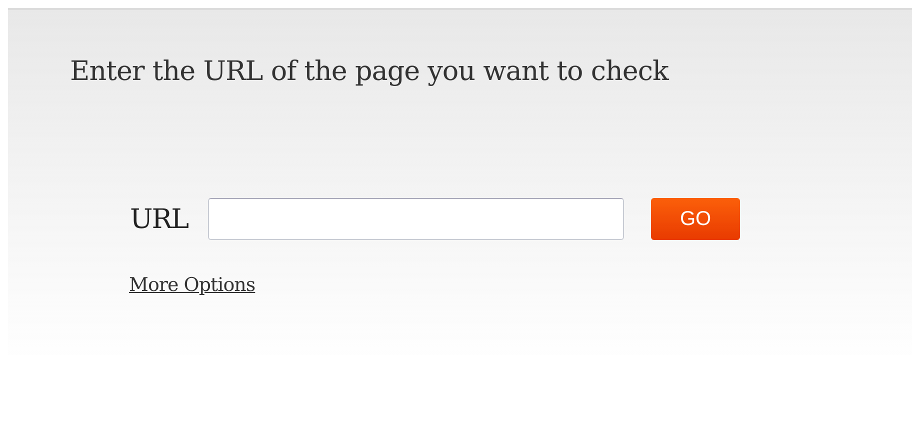 This screenshot has width=912, height=440. Describe the element at coordinates (416, 219) in the screenshot. I see `url-input-field` at that location.